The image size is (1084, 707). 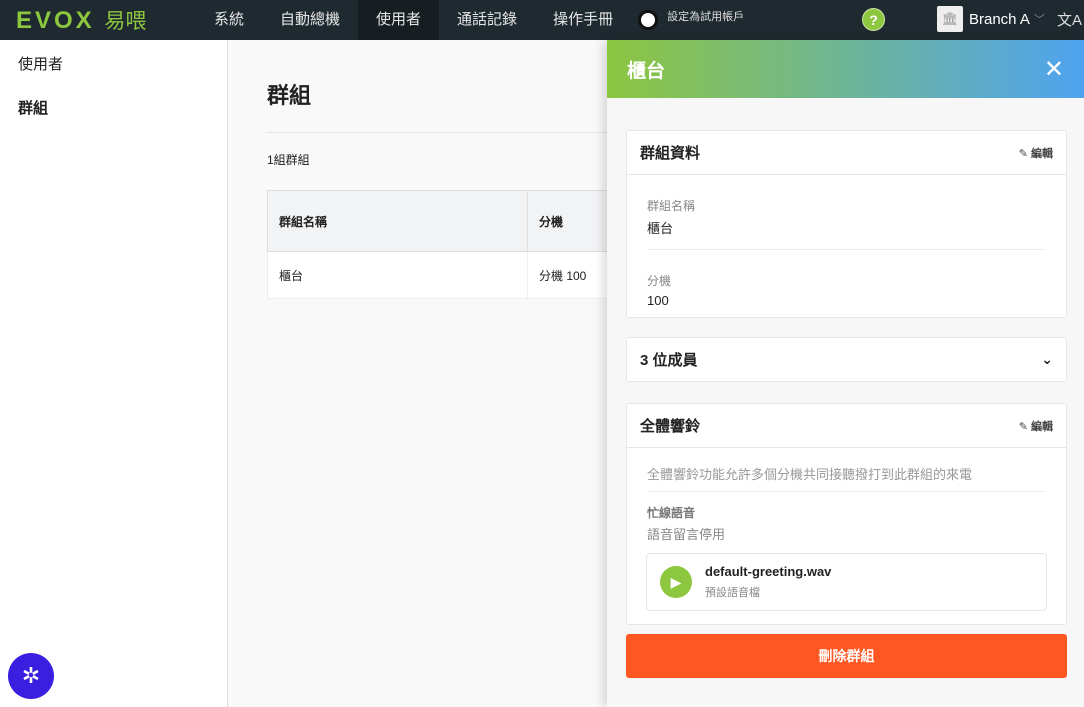 What do you see at coordinates (846, 470) in the screenshot?
I see `ring-description: 全體響鈴功能允許多個分機共同接聽撥打到此群組的來電` at bounding box center [846, 470].